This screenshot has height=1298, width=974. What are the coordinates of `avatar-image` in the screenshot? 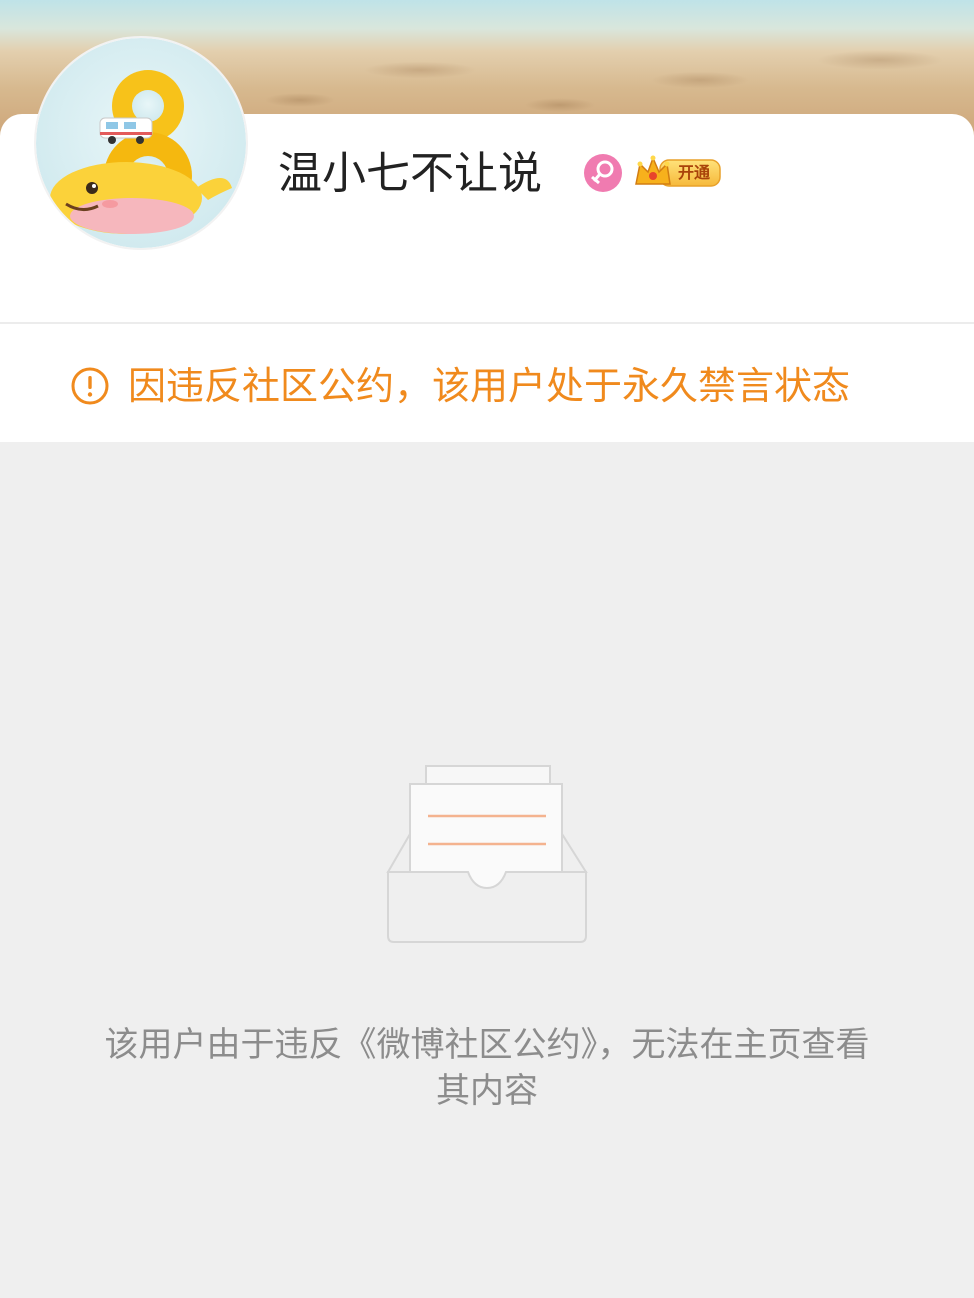 It's located at (141, 143).